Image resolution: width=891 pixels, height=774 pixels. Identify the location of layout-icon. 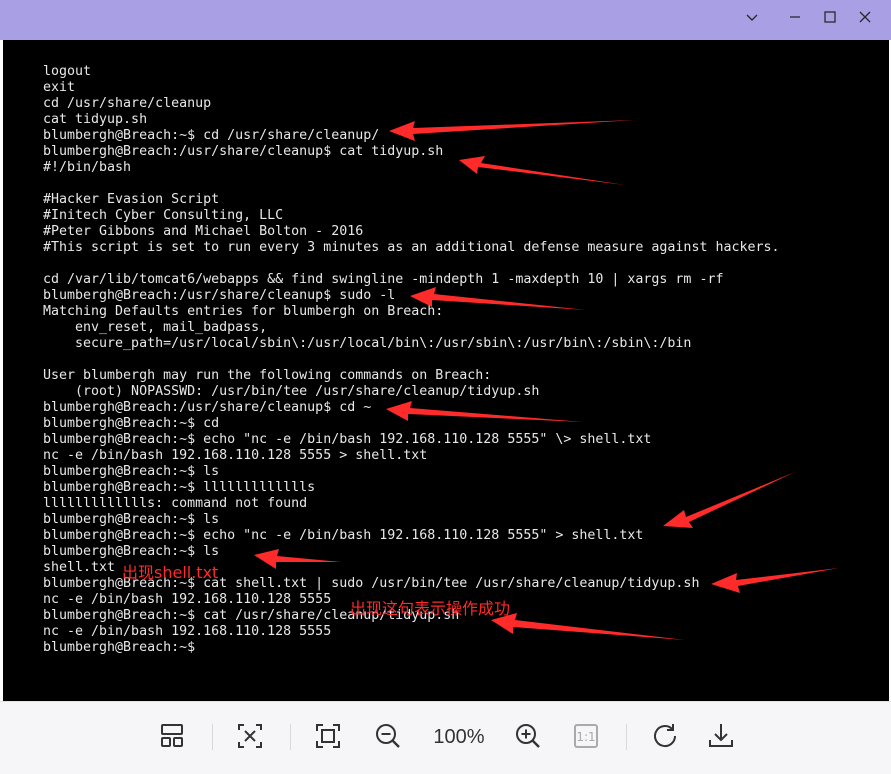
(172, 736).